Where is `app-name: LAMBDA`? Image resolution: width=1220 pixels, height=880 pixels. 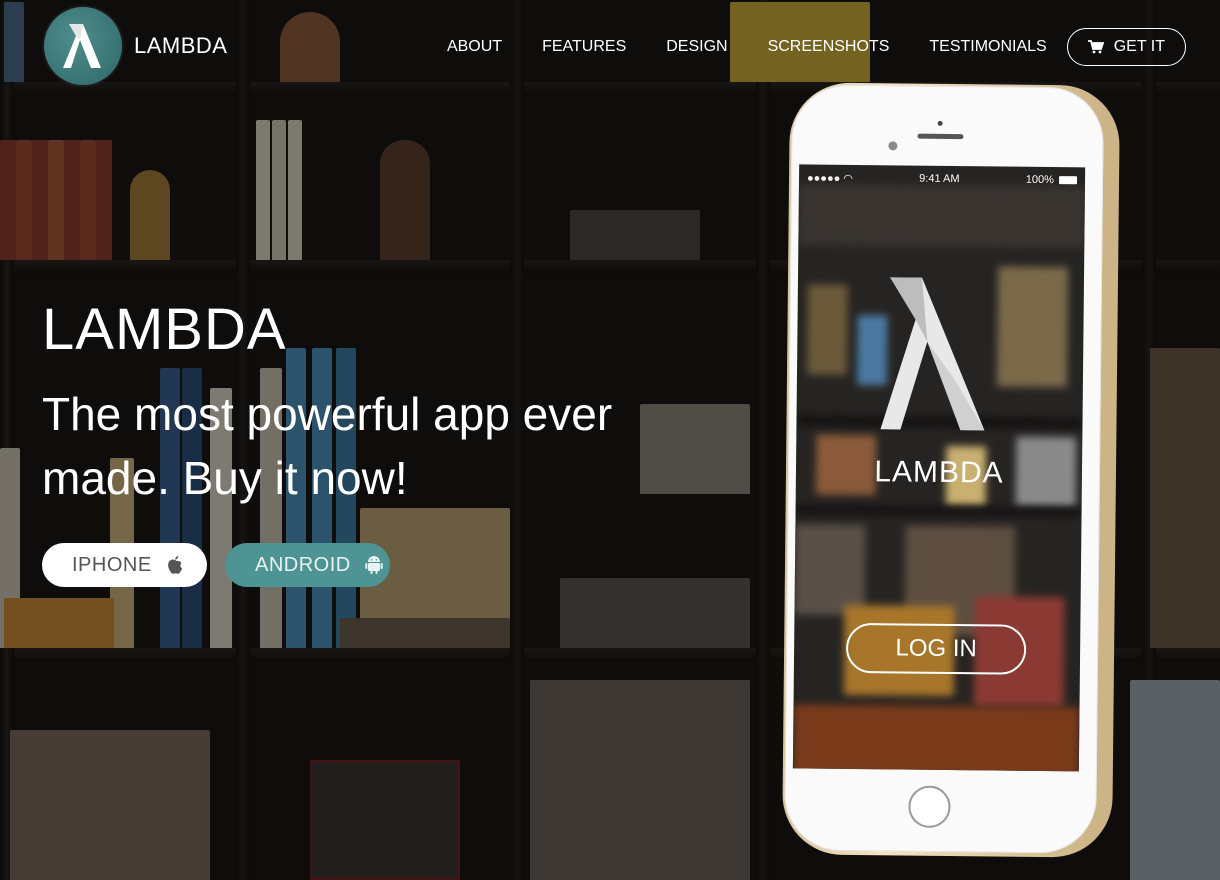 app-name: LAMBDA is located at coordinates (939, 472).